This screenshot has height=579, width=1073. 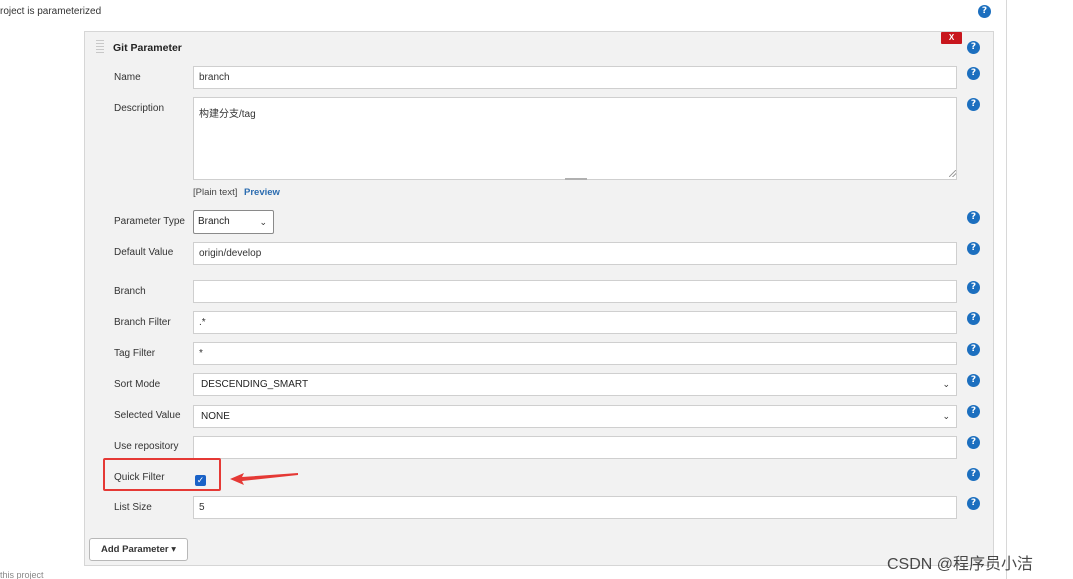 What do you see at coordinates (127, 77) in the screenshot?
I see `name-label: Name` at bounding box center [127, 77].